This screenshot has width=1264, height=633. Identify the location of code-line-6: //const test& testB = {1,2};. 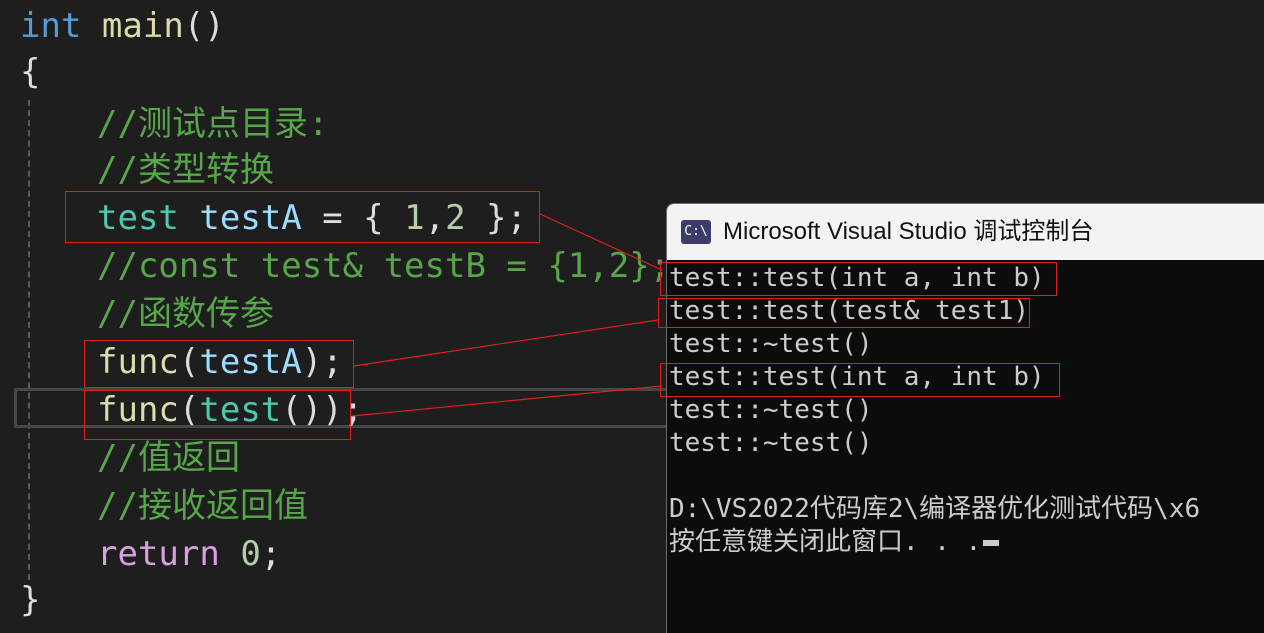
(383, 266).